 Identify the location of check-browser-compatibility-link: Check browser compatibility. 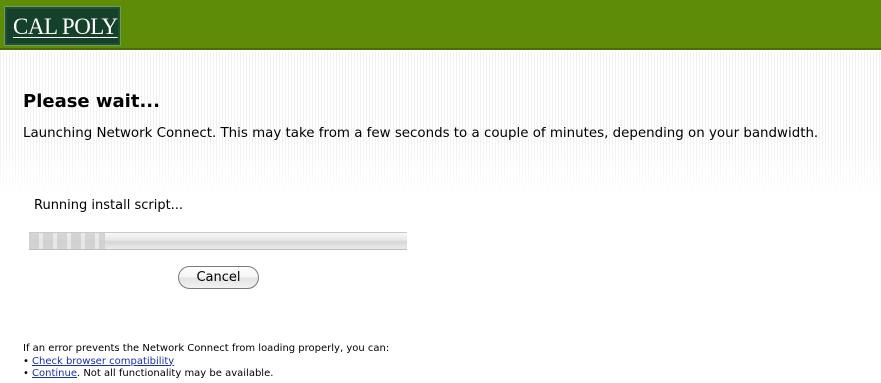
(103, 361).